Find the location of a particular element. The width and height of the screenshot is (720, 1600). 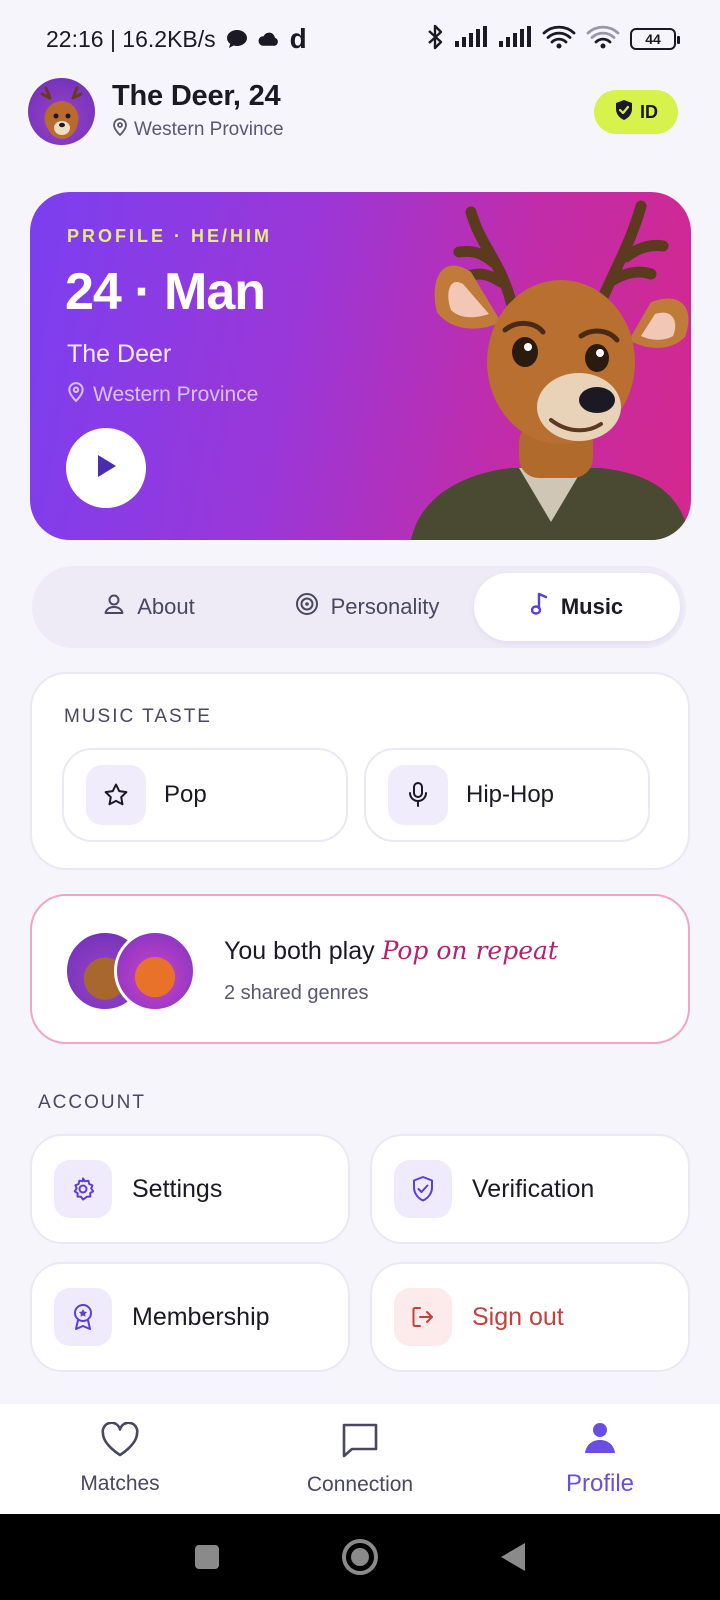

gear-icon is located at coordinates (83, 1189).